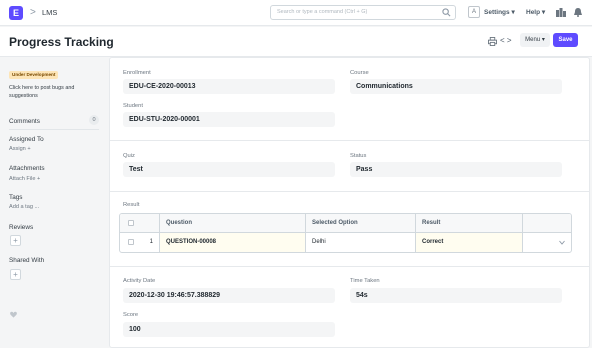  I want to click on settings-menu: Settings ▾, so click(499, 12).